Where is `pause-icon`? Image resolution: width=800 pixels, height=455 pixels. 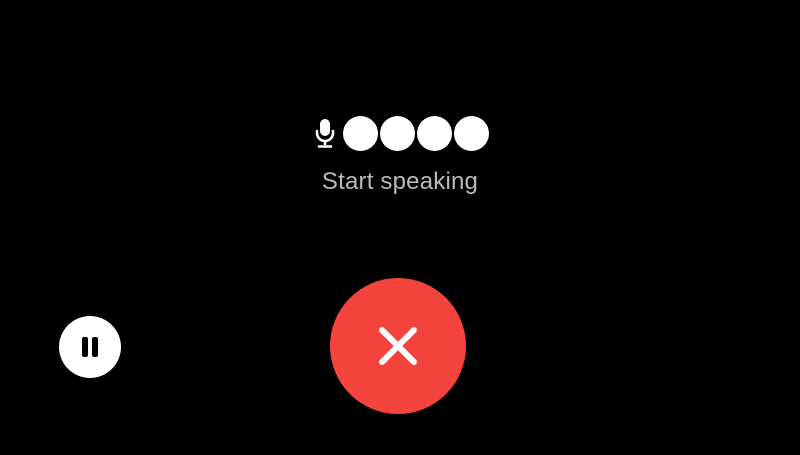
pause-icon is located at coordinates (90, 347).